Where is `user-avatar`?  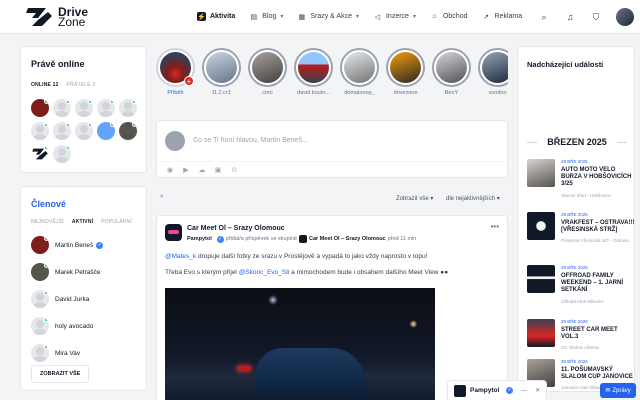 user-avatar is located at coordinates (625, 17).